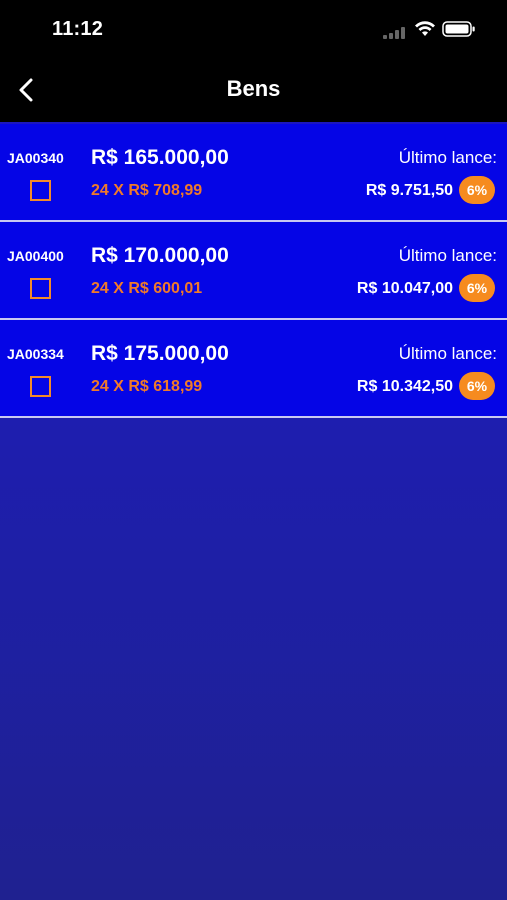 This screenshot has width=507, height=900. I want to click on page-title: Bens, so click(253, 88).